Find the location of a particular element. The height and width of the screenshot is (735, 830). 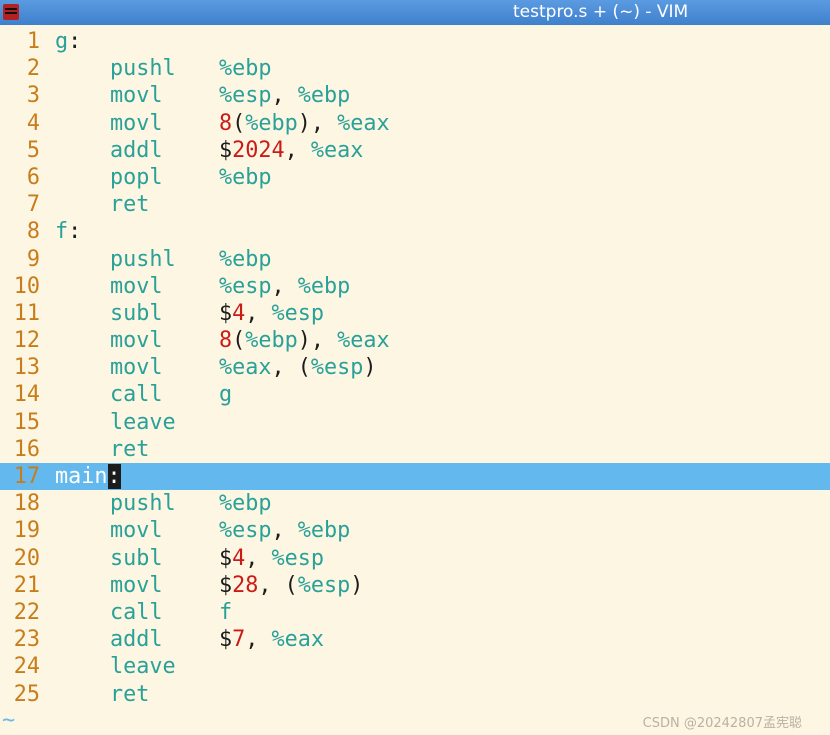

line-number: 9 is located at coordinates (33, 259).